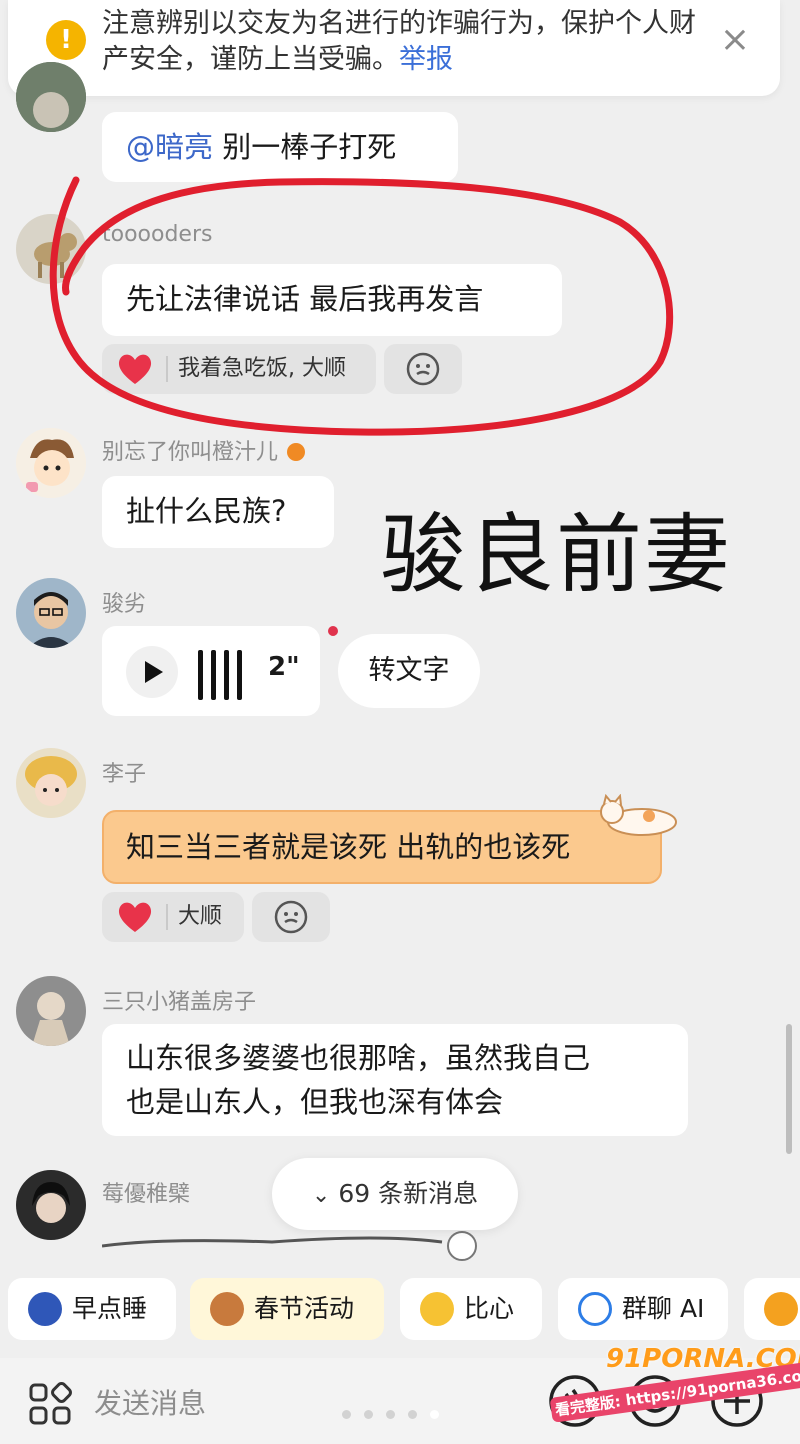 The image size is (800, 1444). Describe the element at coordinates (304, 1308) in the screenshot. I see `chip-label: 春节活动` at that location.